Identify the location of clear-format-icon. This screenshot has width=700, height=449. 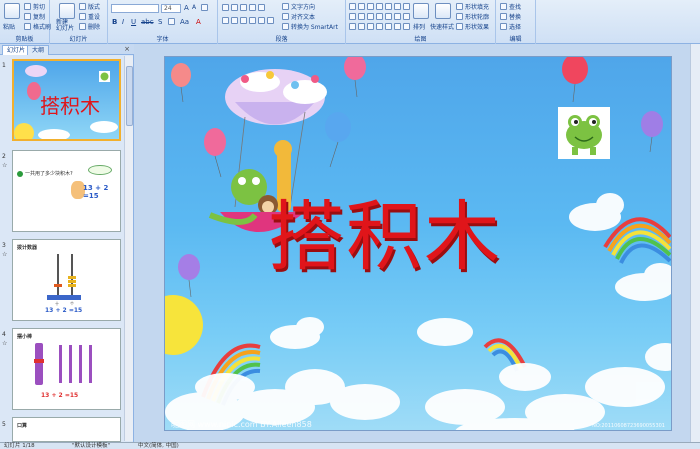
(204, 7).